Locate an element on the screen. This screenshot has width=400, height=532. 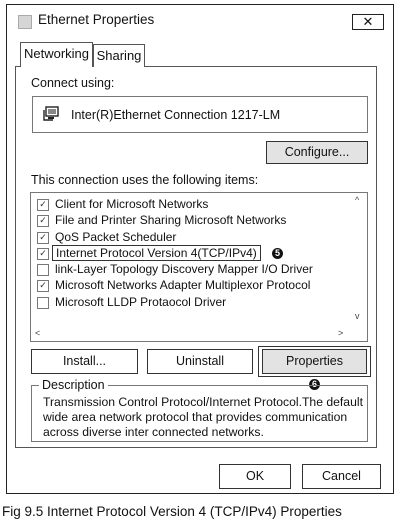
uninstall-button: Uninstall is located at coordinates (200, 361).